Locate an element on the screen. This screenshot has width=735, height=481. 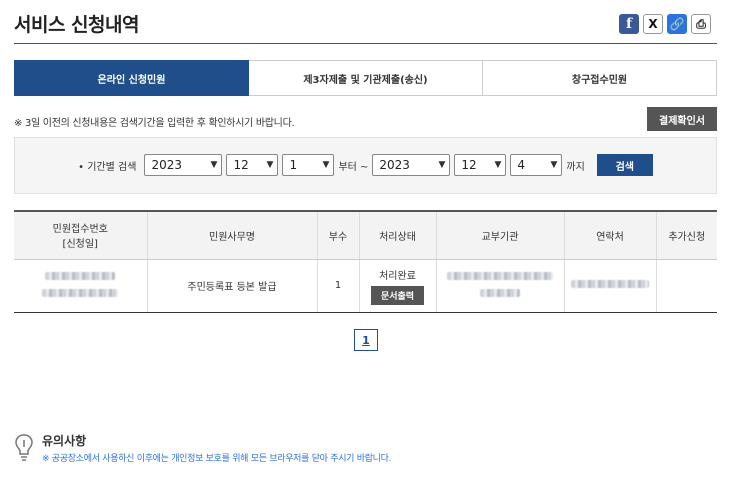
from-suffix: 부터 ~ is located at coordinates (353, 167).